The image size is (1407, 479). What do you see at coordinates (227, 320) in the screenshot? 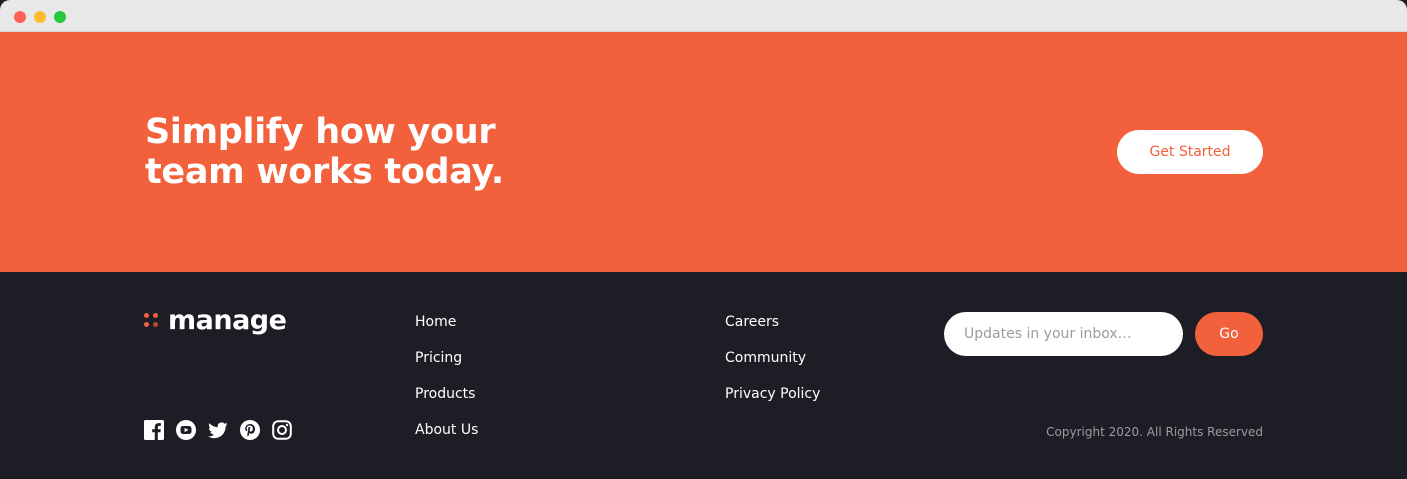
I see `logo-text: manage` at bounding box center [227, 320].